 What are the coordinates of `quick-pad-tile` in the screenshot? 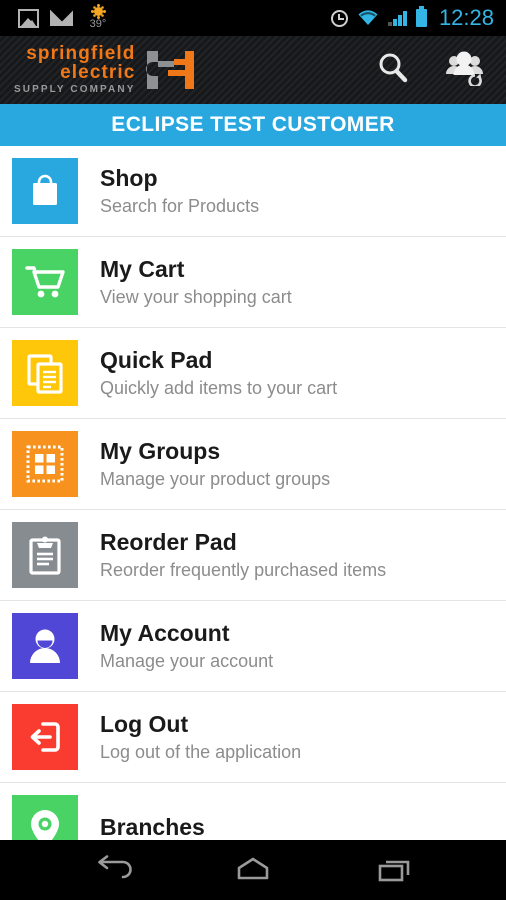 It's located at (45, 373).